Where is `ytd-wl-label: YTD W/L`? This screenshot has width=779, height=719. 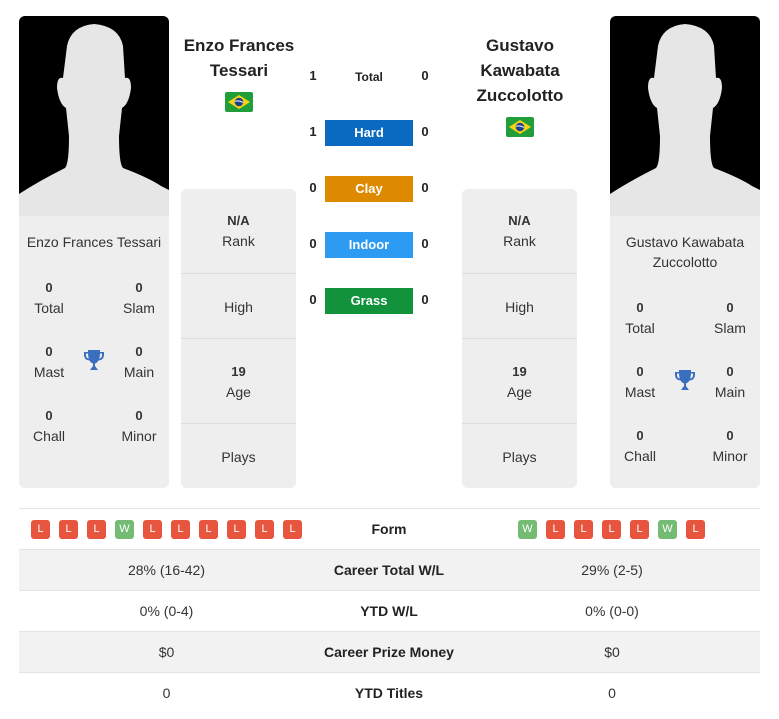 ytd-wl-label: YTD W/L is located at coordinates (389, 611).